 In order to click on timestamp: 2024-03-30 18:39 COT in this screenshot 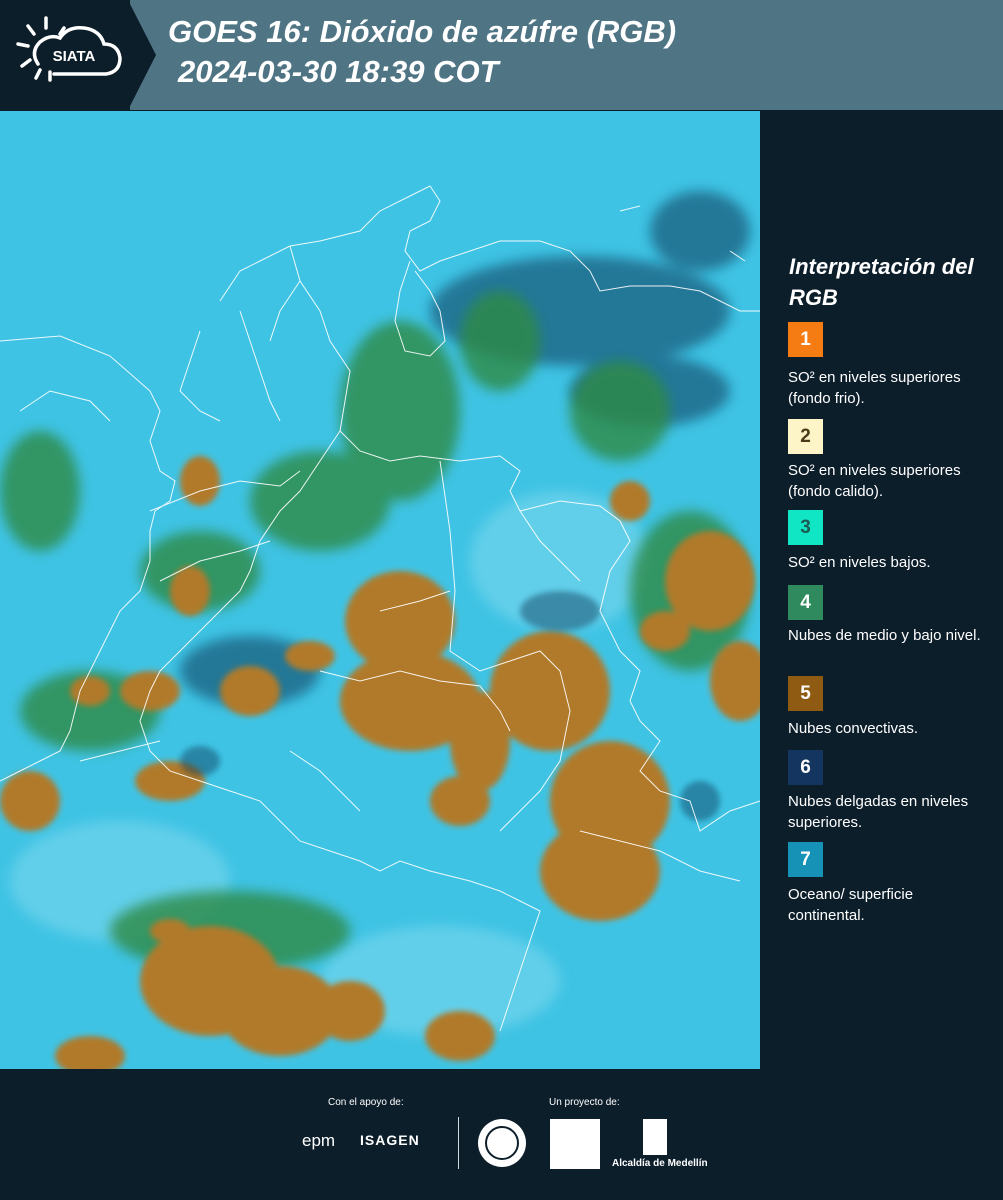, I will do `click(338, 71)`.